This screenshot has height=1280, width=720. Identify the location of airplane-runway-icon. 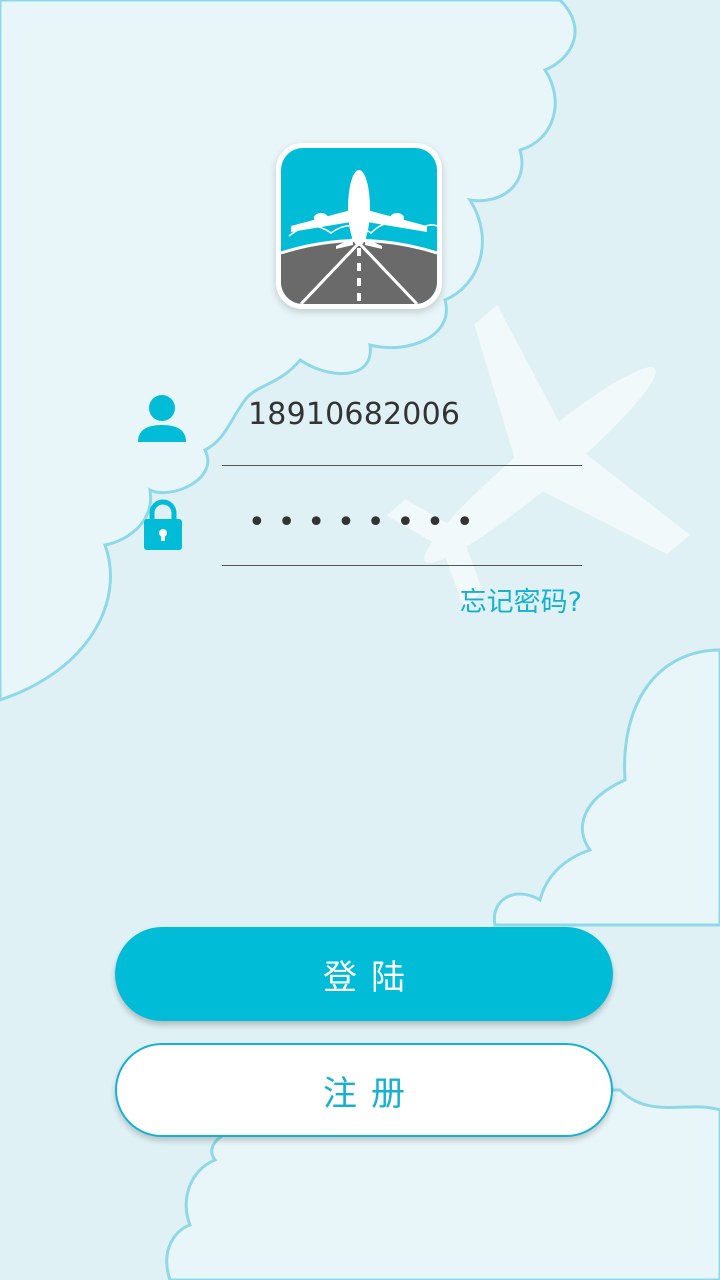
(359, 226).